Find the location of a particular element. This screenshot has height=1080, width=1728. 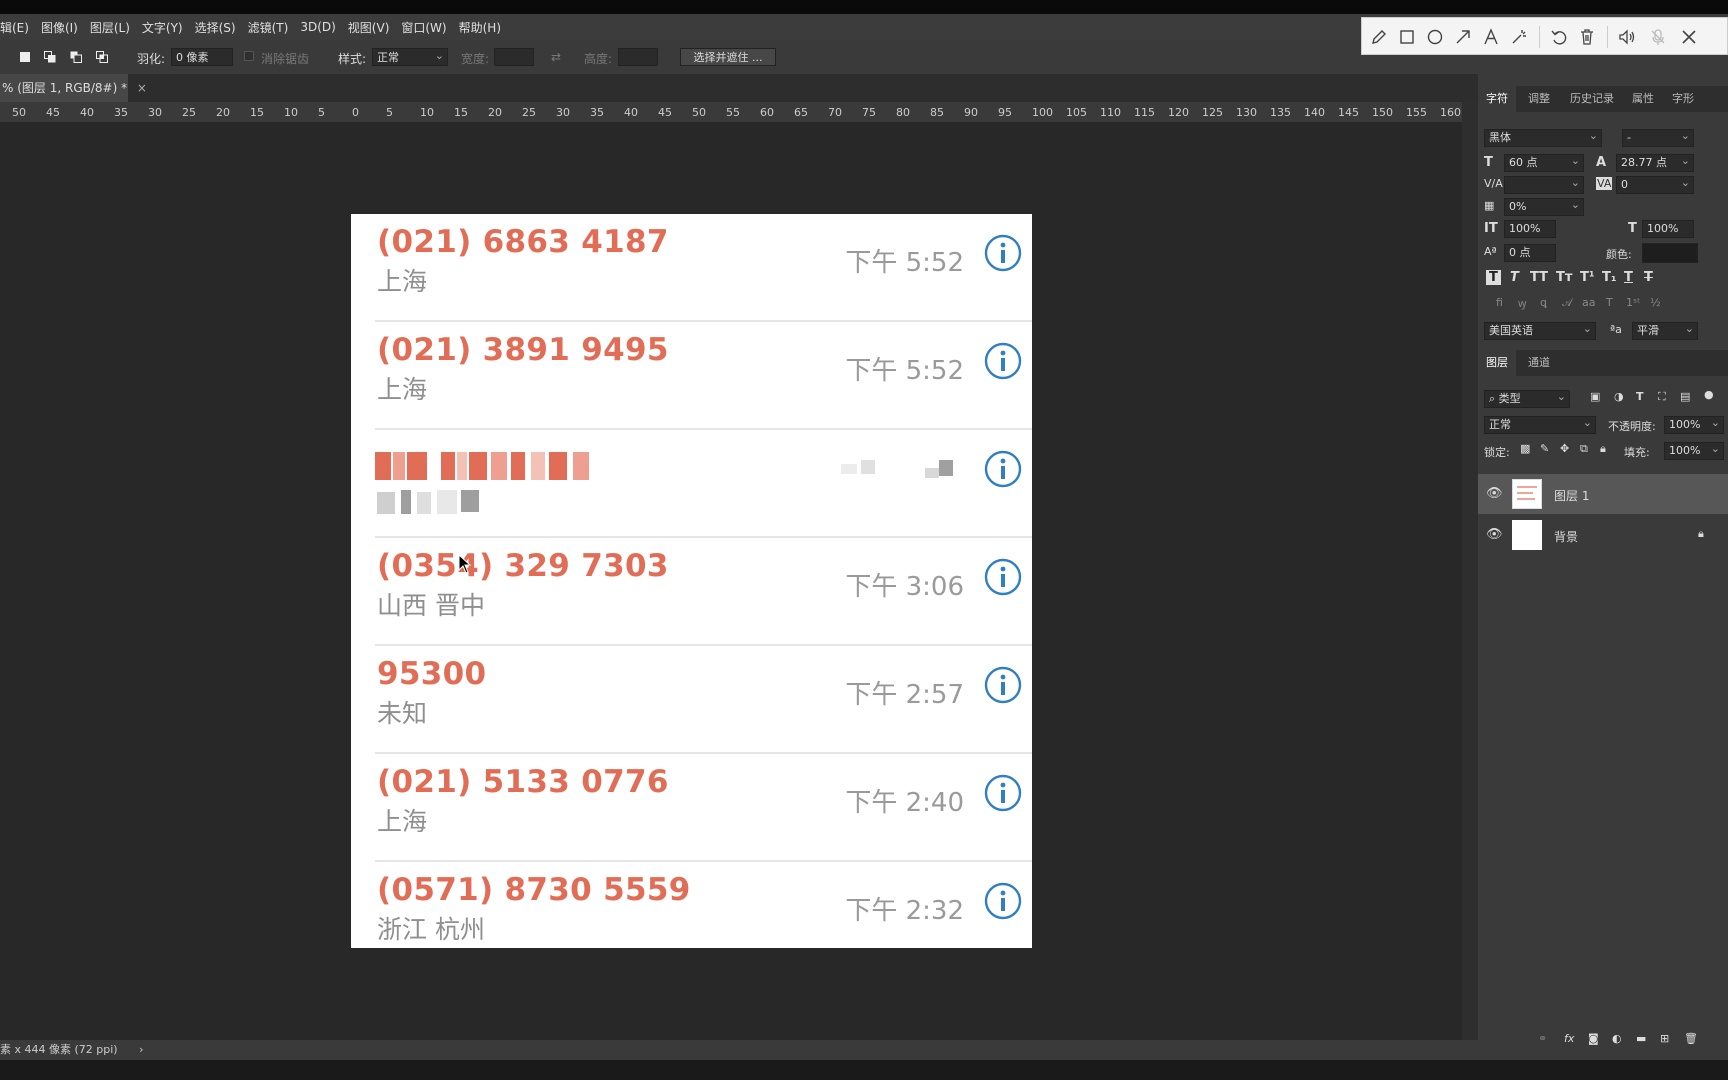

add-selection-icon is located at coordinates (50, 57).